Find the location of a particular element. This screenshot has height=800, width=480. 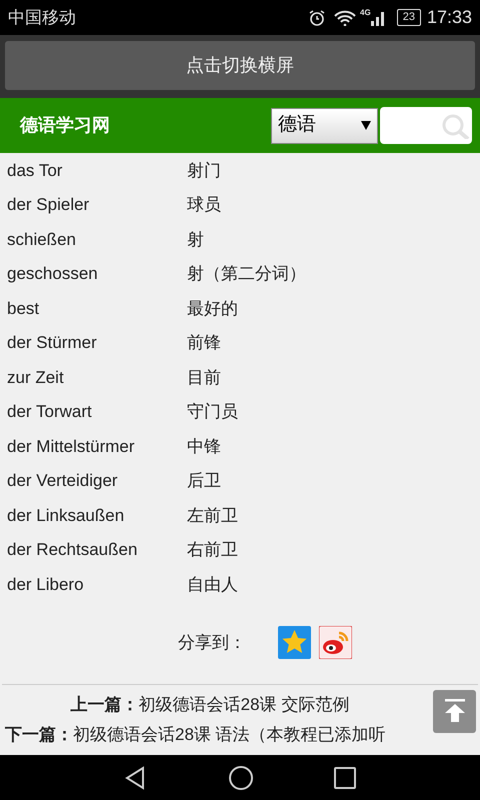

wifi-icon is located at coordinates (345, 18).